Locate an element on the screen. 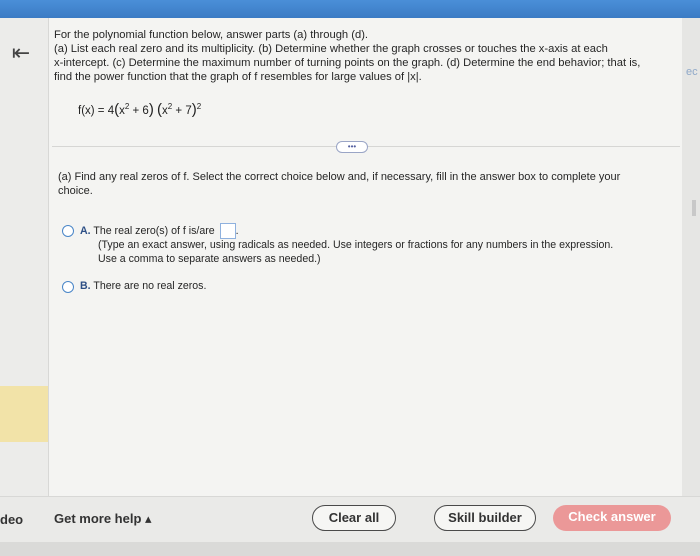  zeros-answer-box is located at coordinates (227, 231).